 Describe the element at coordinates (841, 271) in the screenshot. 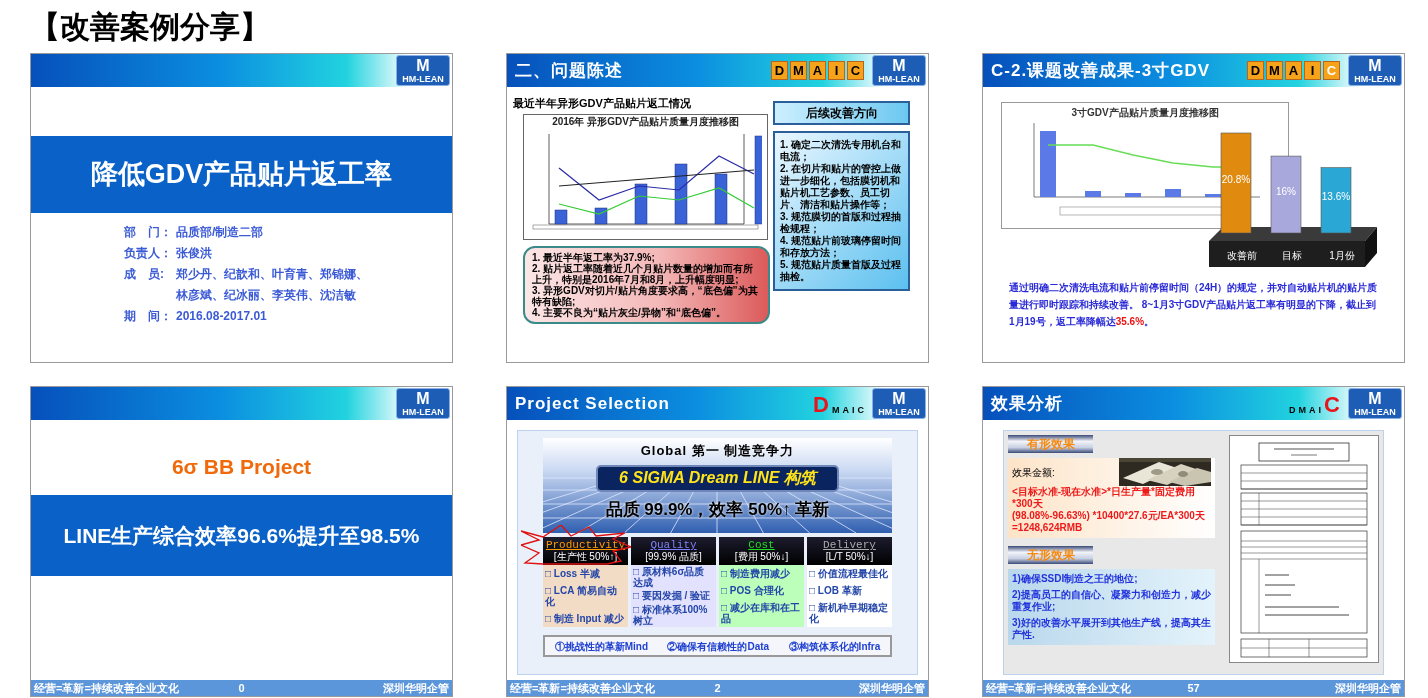

I see `direction-text: 5. 规范贴片质量首版及过程抽检。` at that location.